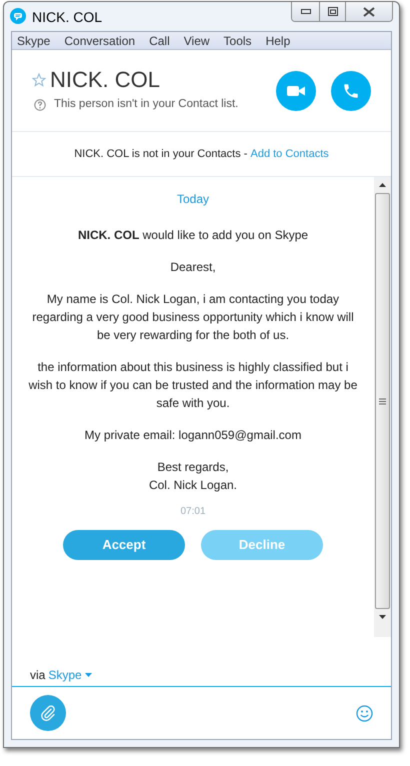  What do you see at coordinates (193, 235) in the screenshot?
I see `contact-request: NICK. COL would like to add you on Skype` at bounding box center [193, 235].